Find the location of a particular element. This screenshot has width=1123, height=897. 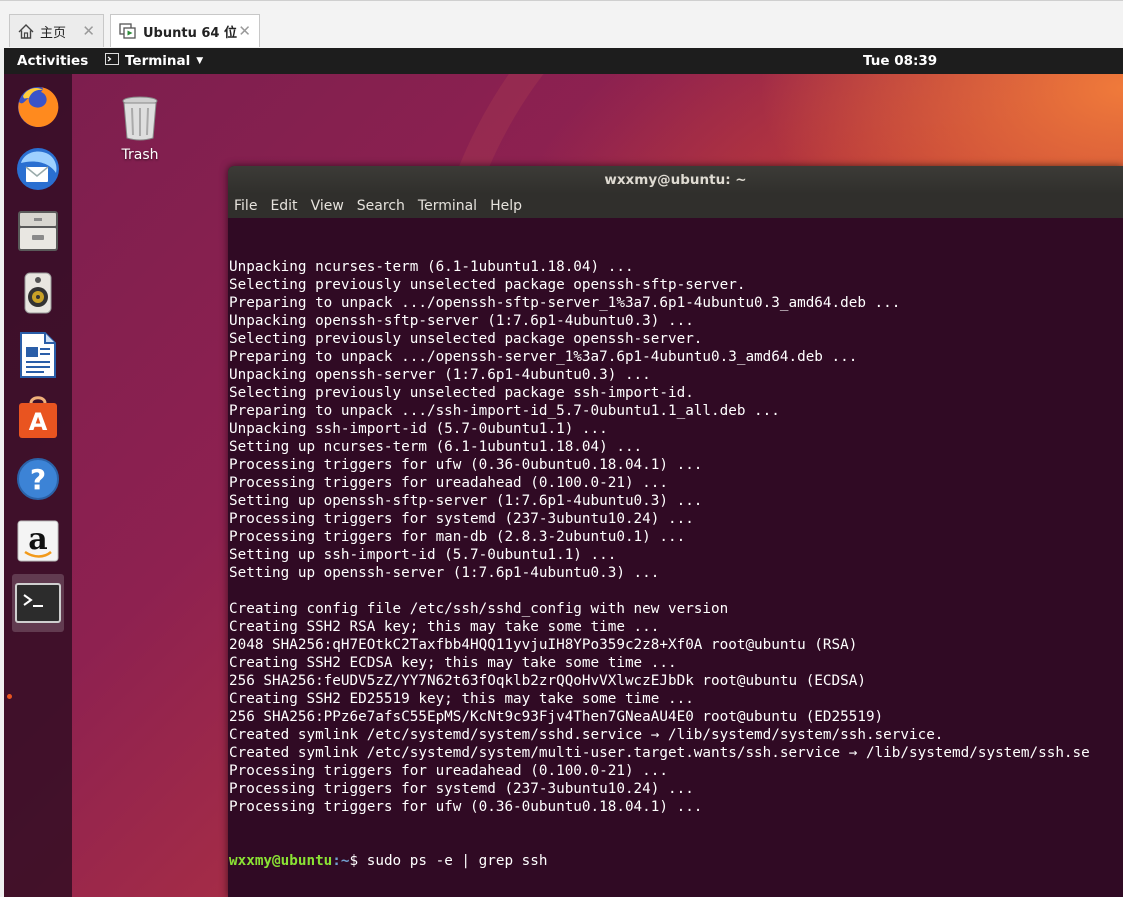

dock-help: ? is located at coordinates (38, 479).